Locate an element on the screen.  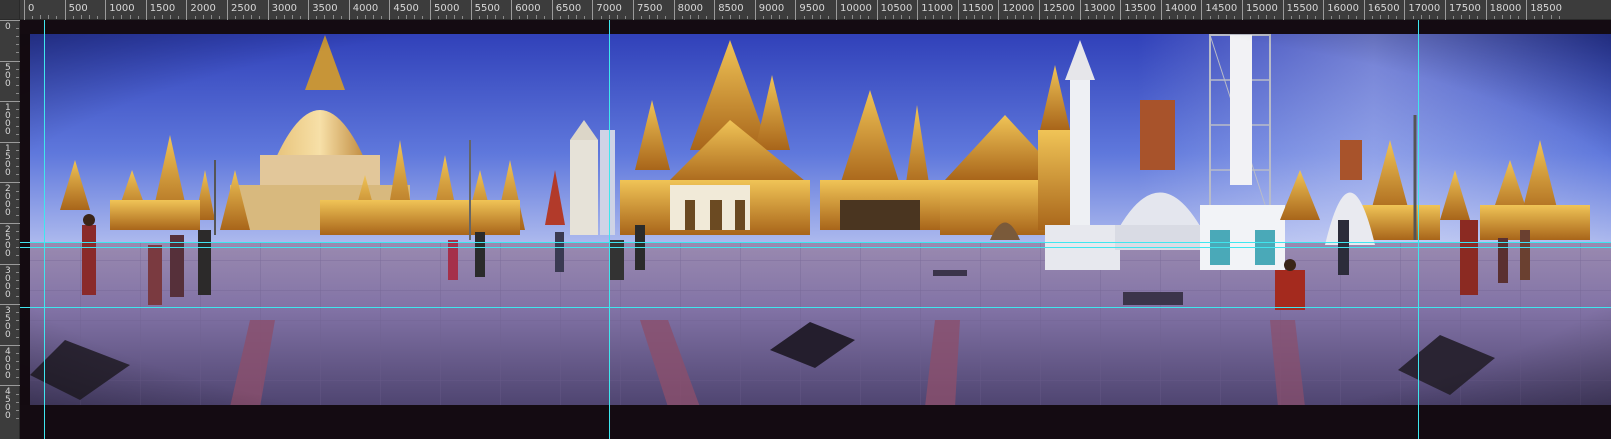
ruler-major-tick: 11500 is located at coordinates (975, 10).